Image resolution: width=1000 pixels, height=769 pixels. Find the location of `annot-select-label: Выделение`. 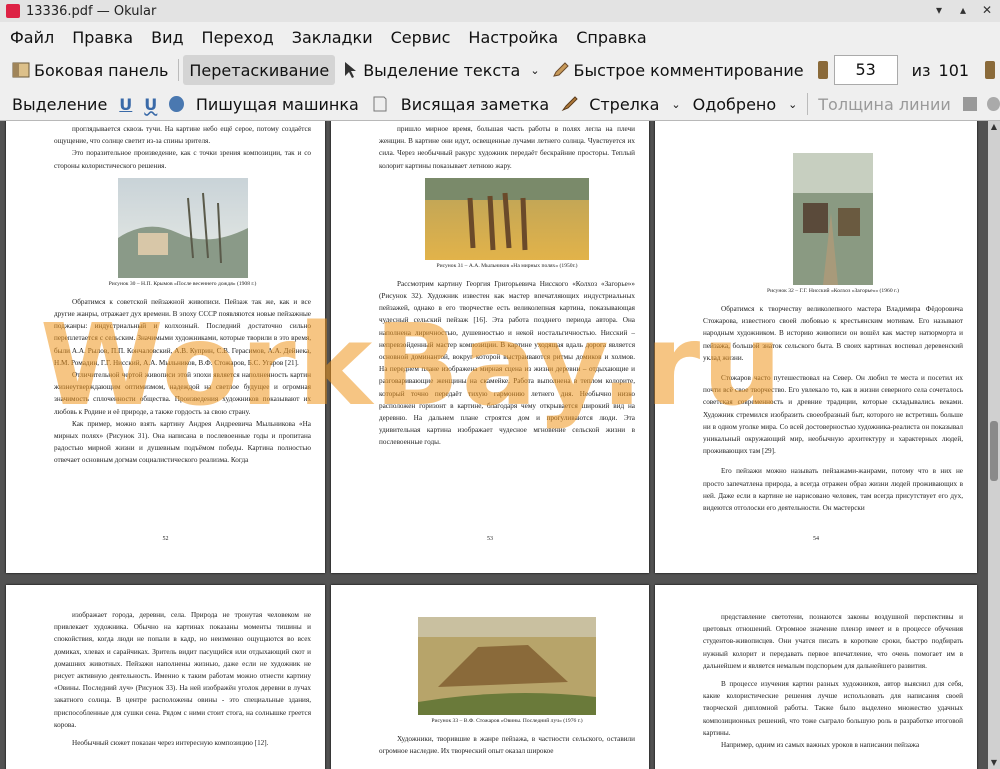

annot-select-label: Выделение is located at coordinates (60, 104).